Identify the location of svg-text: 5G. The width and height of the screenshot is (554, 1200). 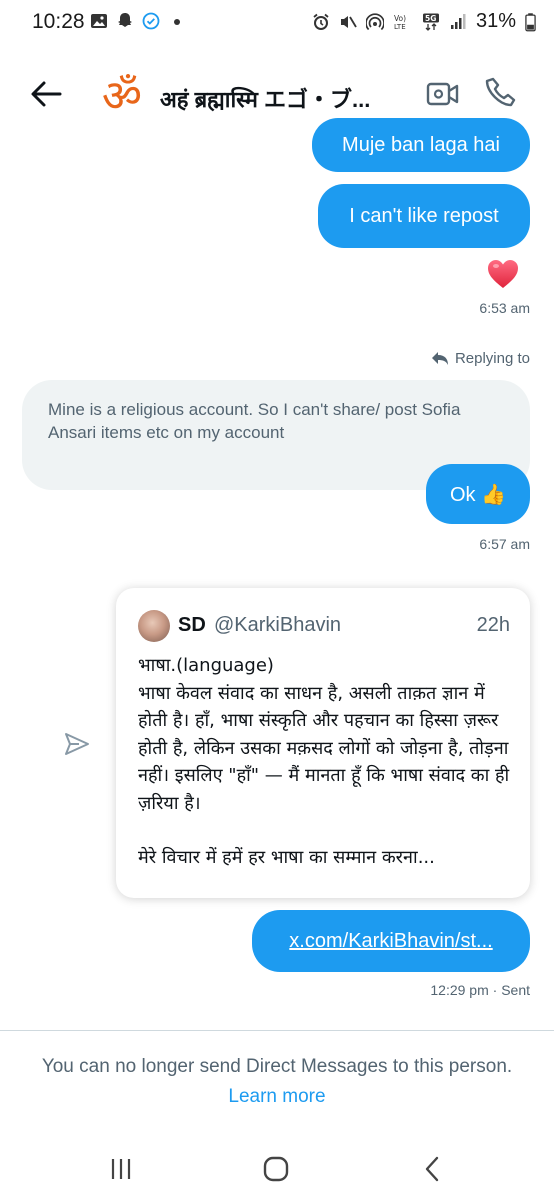
(430, 18).